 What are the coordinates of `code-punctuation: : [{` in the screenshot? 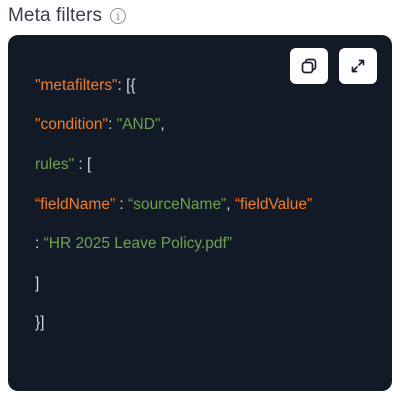 It's located at (126, 85).